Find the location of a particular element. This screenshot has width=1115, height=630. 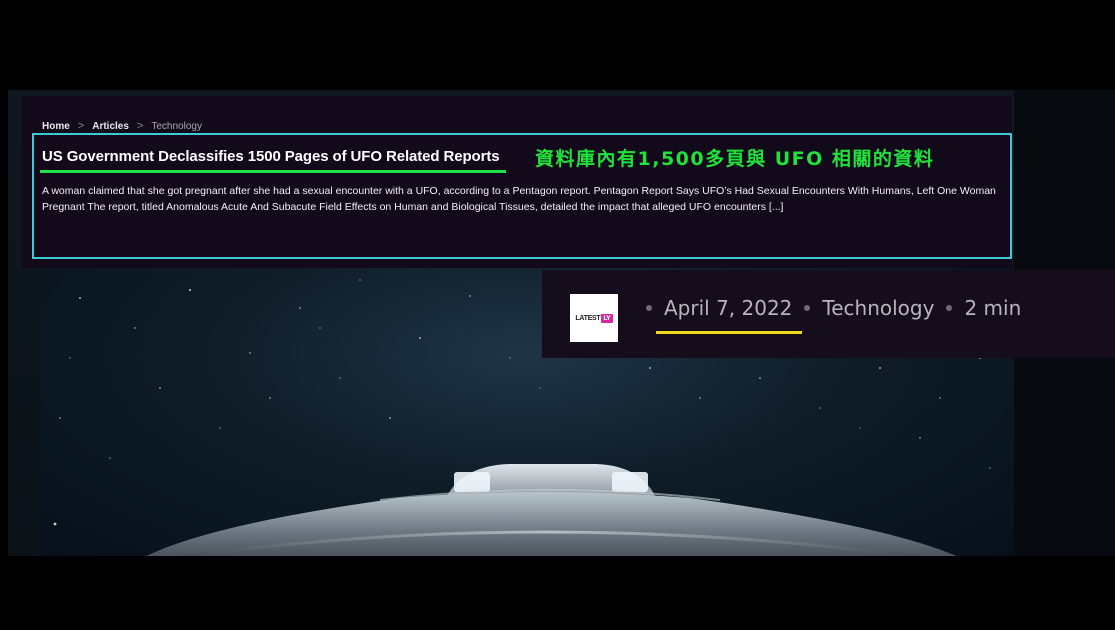

breadcrumb-articles-link: Articles is located at coordinates (110, 126).